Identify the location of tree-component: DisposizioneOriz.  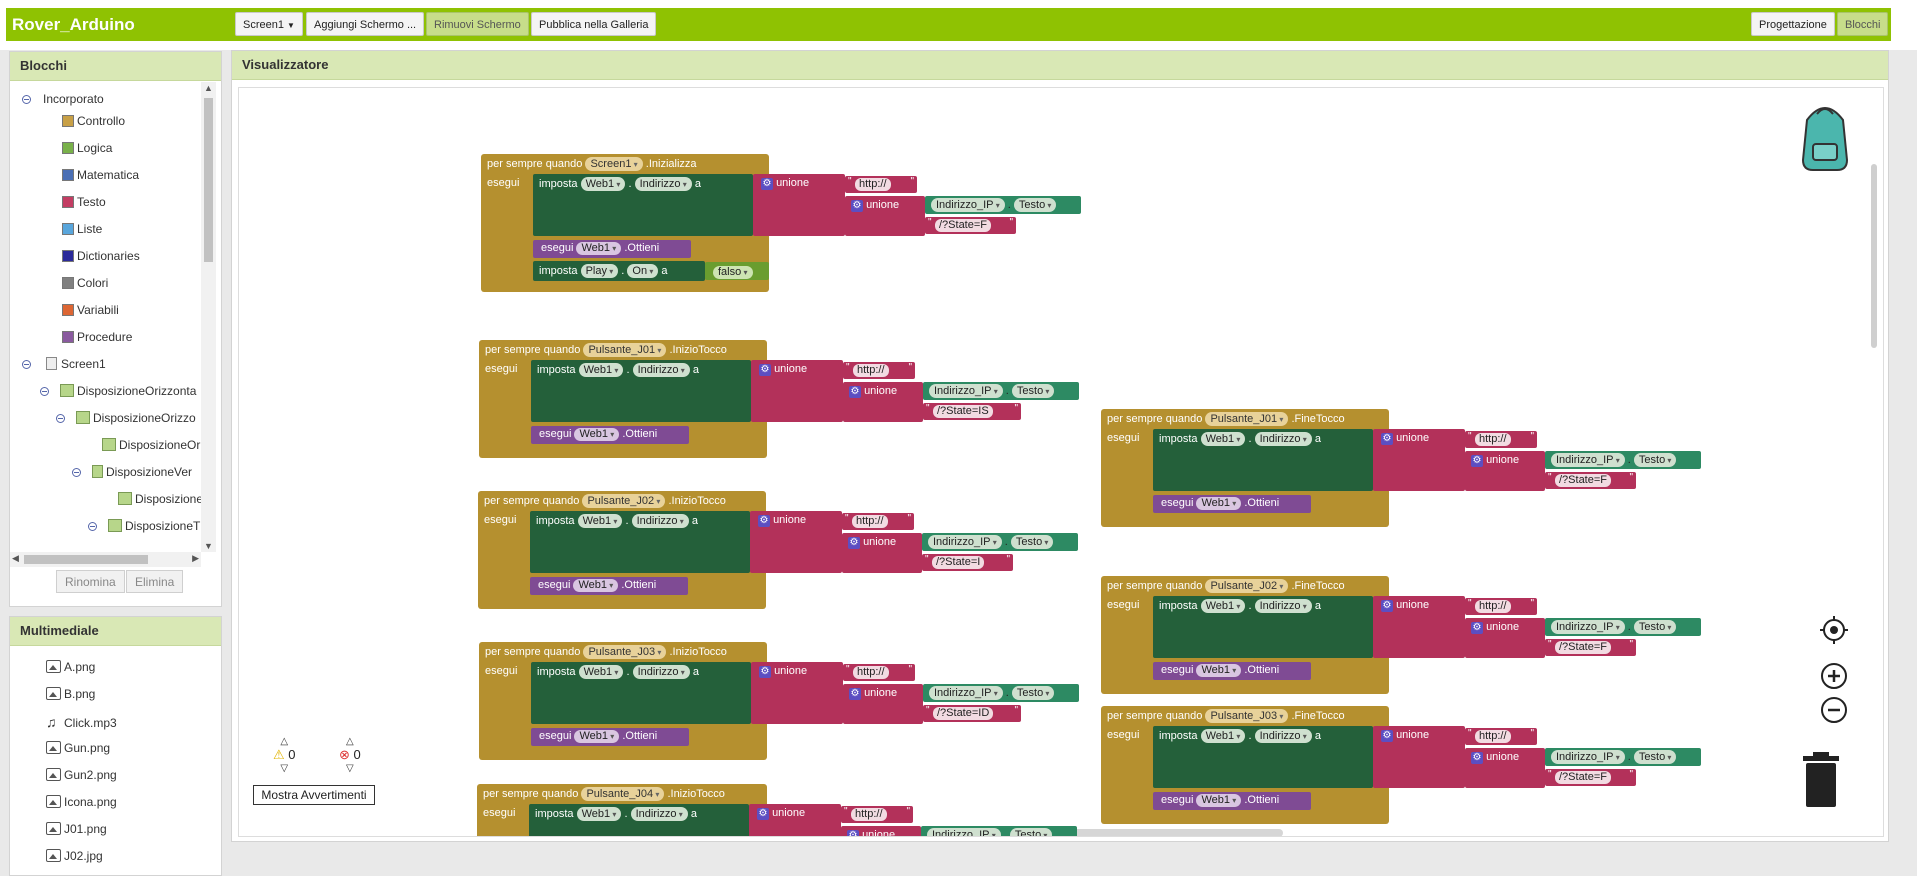
(155, 445).